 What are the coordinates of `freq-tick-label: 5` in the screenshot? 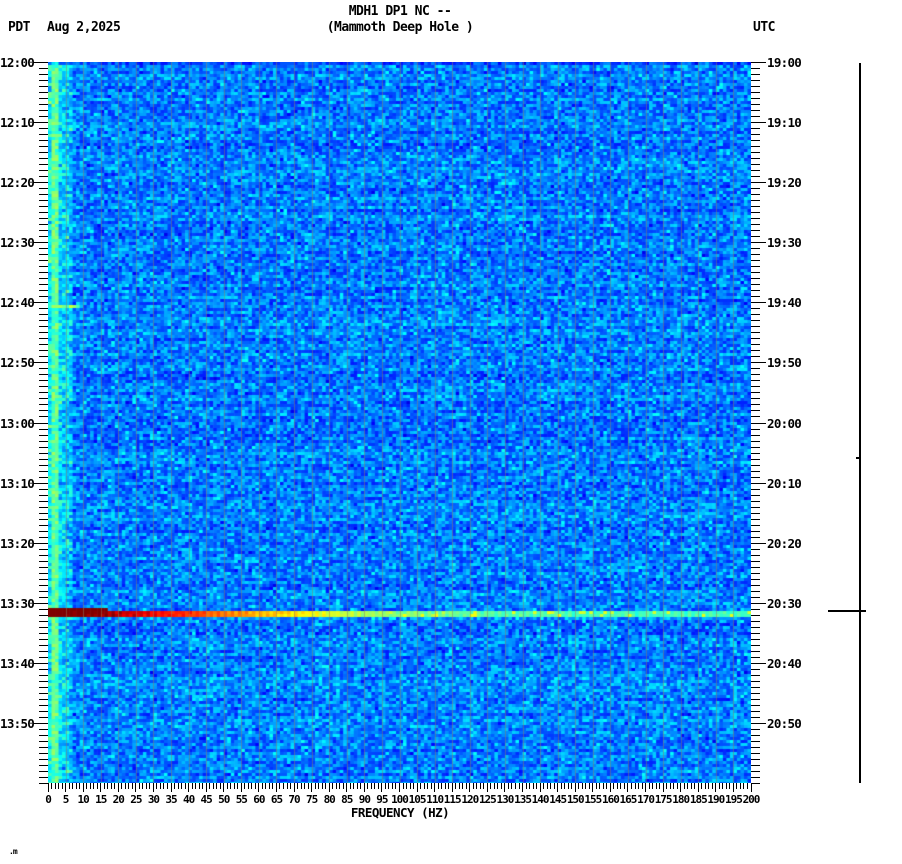 It's located at (66, 799).